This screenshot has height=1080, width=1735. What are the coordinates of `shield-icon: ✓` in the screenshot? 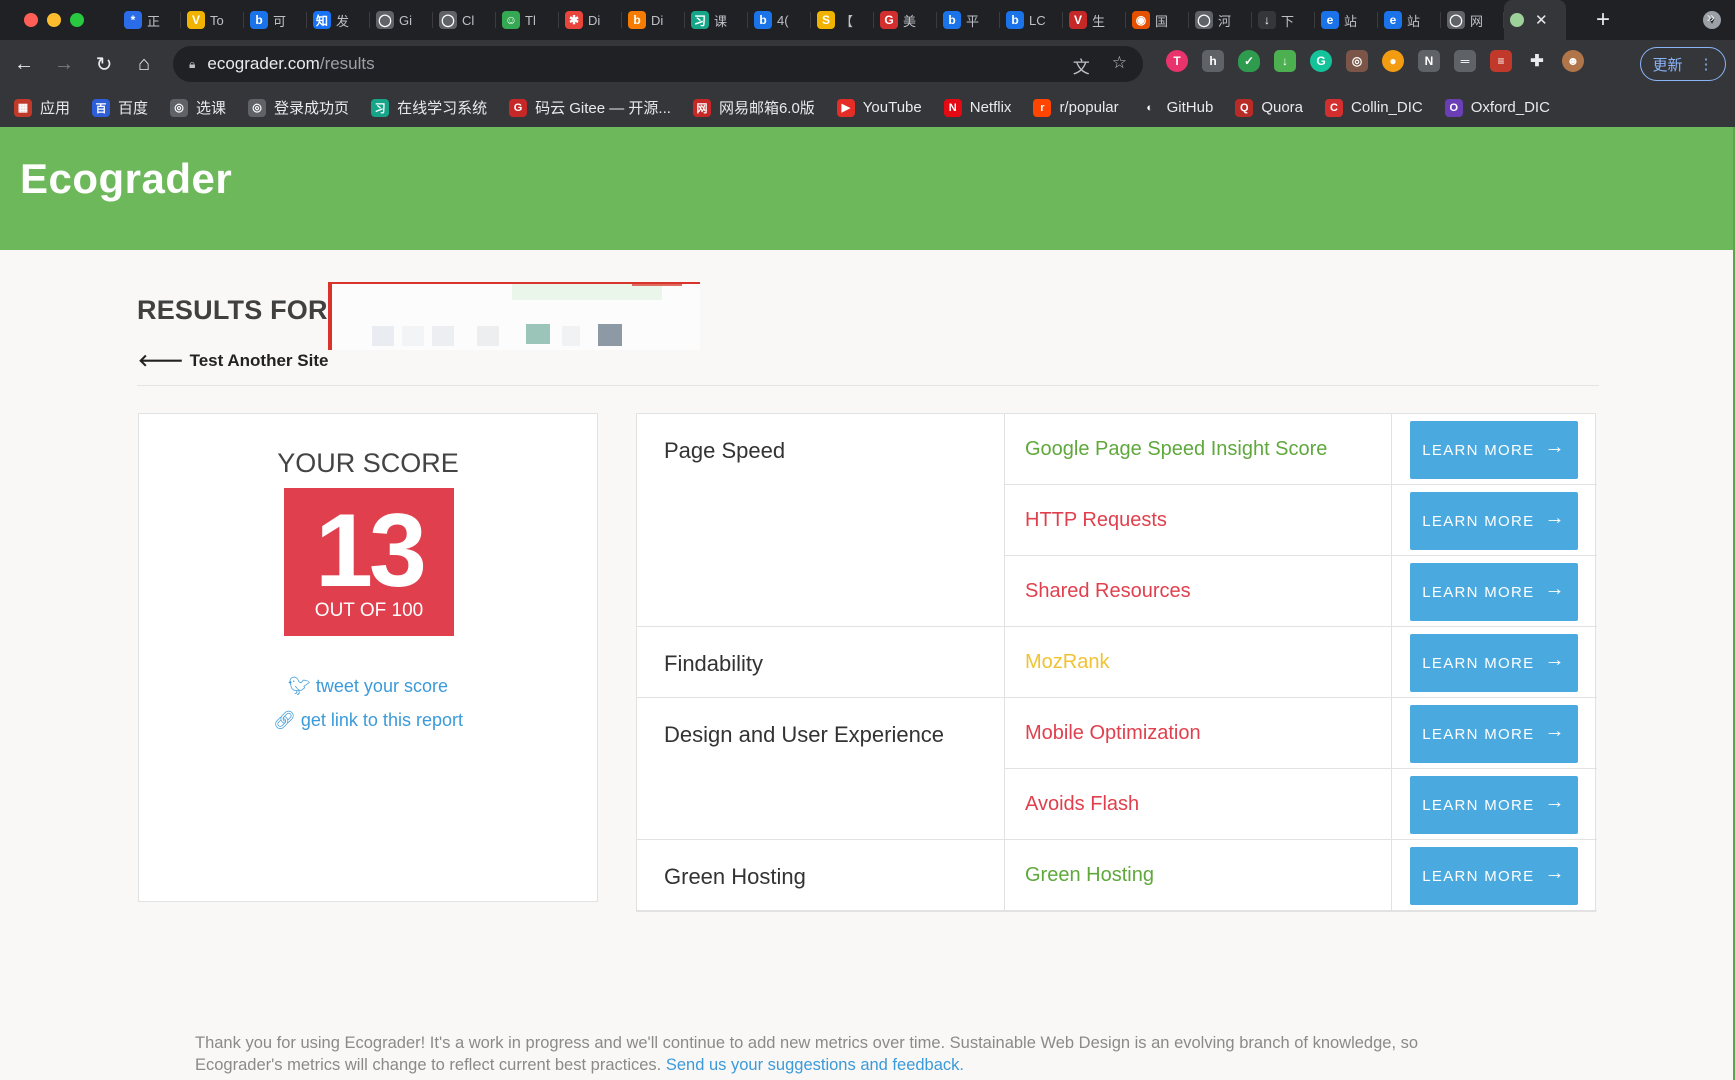 It's located at (1249, 61).